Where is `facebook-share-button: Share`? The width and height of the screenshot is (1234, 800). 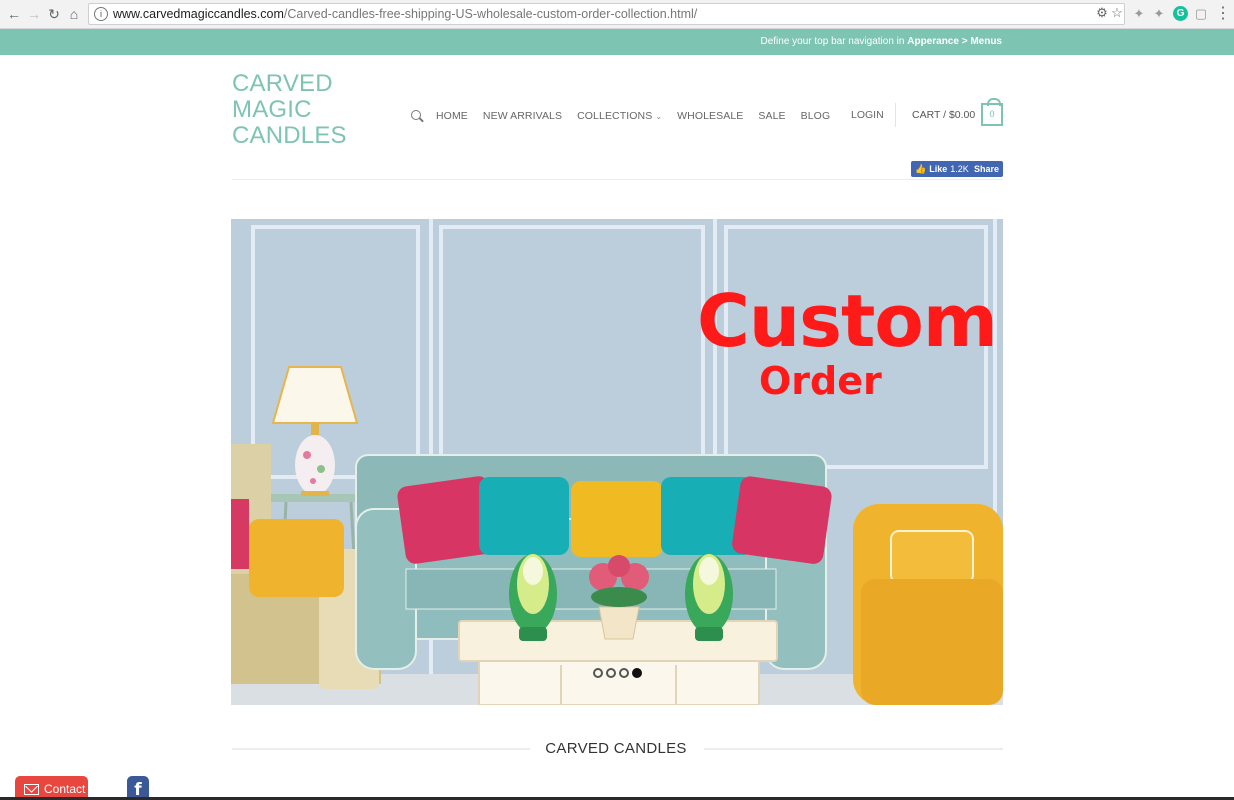 facebook-share-button: Share is located at coordinates (987, 169).